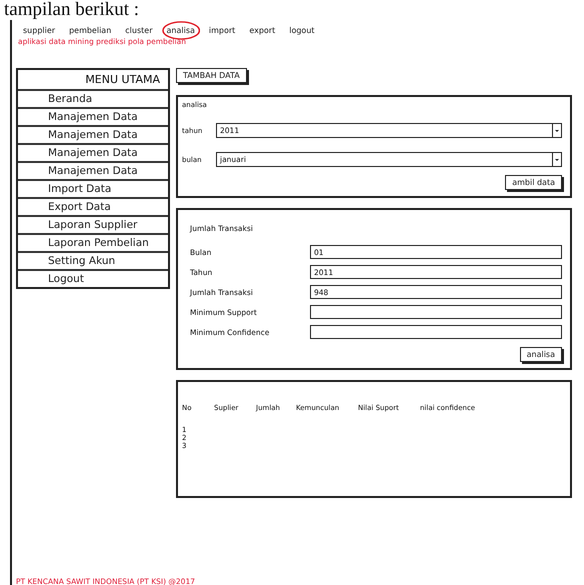  I want to click on menu-title: MENU UTAMA, so click(93, 80).